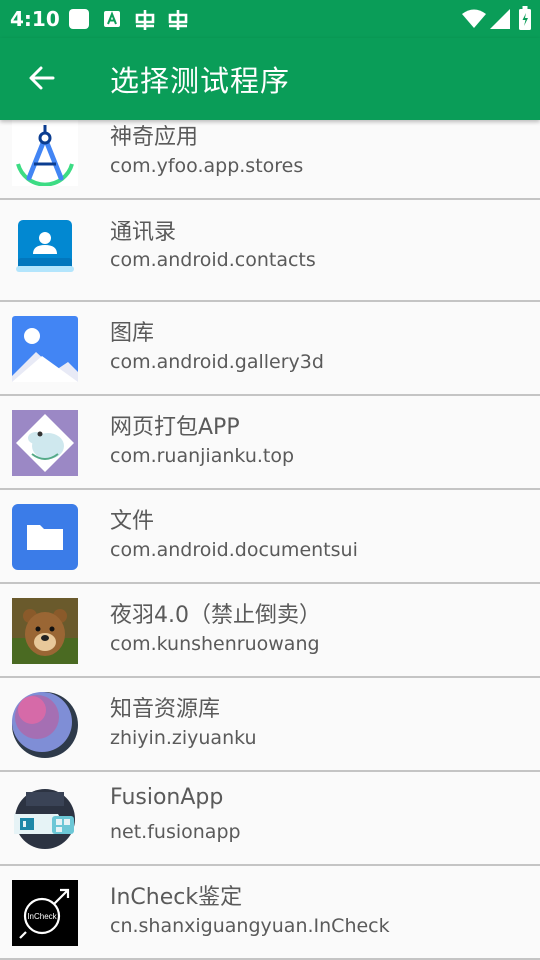 This screenshot has height=960, width=540. Describe the element at coordinates (143, 232) in the screenshot. I see `app-name: 通讯录` at that location.